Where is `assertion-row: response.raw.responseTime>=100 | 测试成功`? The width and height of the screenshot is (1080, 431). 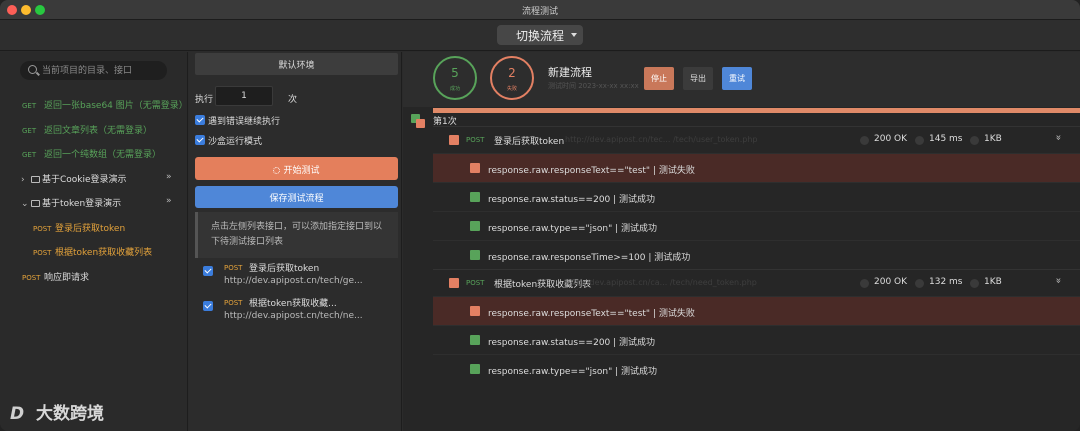 assertion-row: response.raw.responseTime>=100 | 测试成功 is located at coordinates (756, 254).